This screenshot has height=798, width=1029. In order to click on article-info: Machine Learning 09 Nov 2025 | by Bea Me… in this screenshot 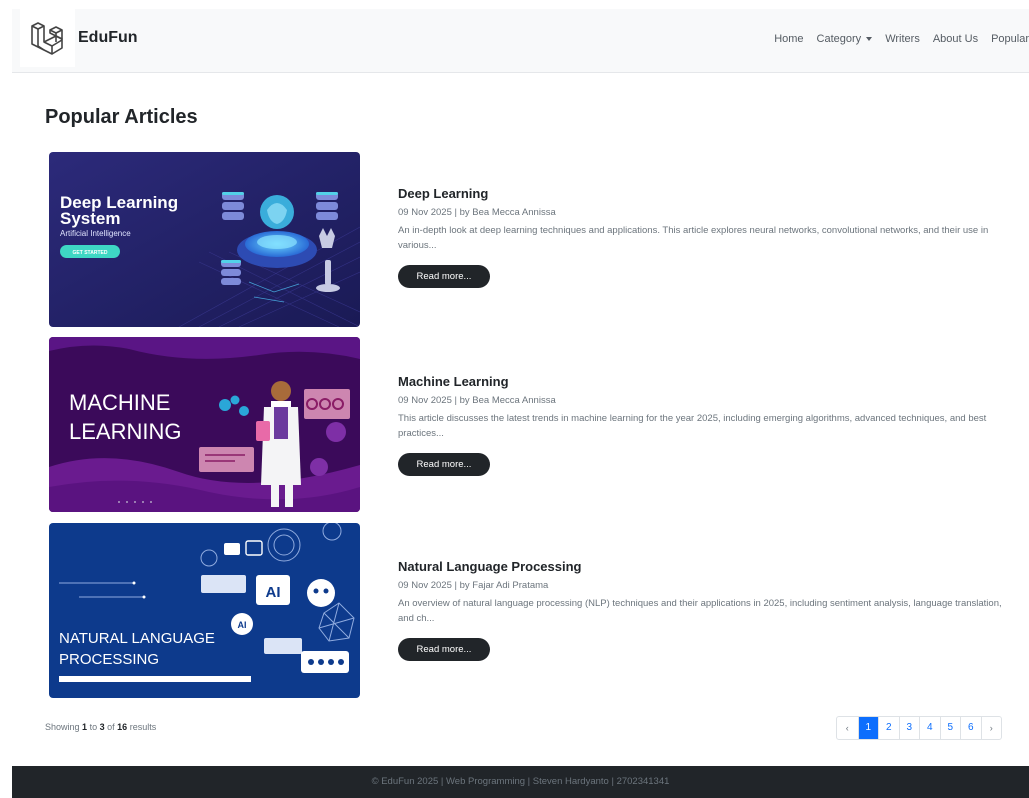, I will do `click(703, 425)`.